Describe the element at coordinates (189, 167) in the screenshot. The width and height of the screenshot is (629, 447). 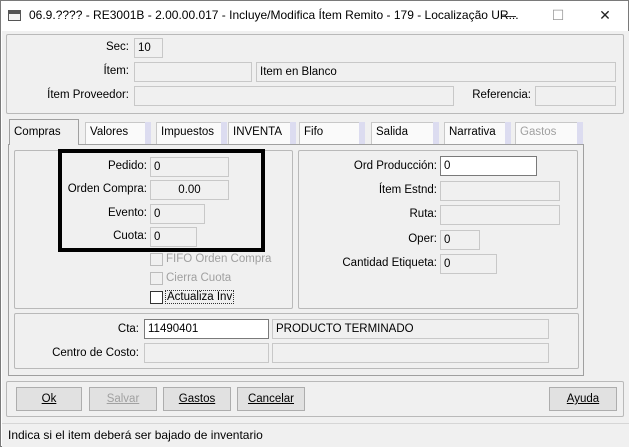
I see `pedido-field: 0` at that location.